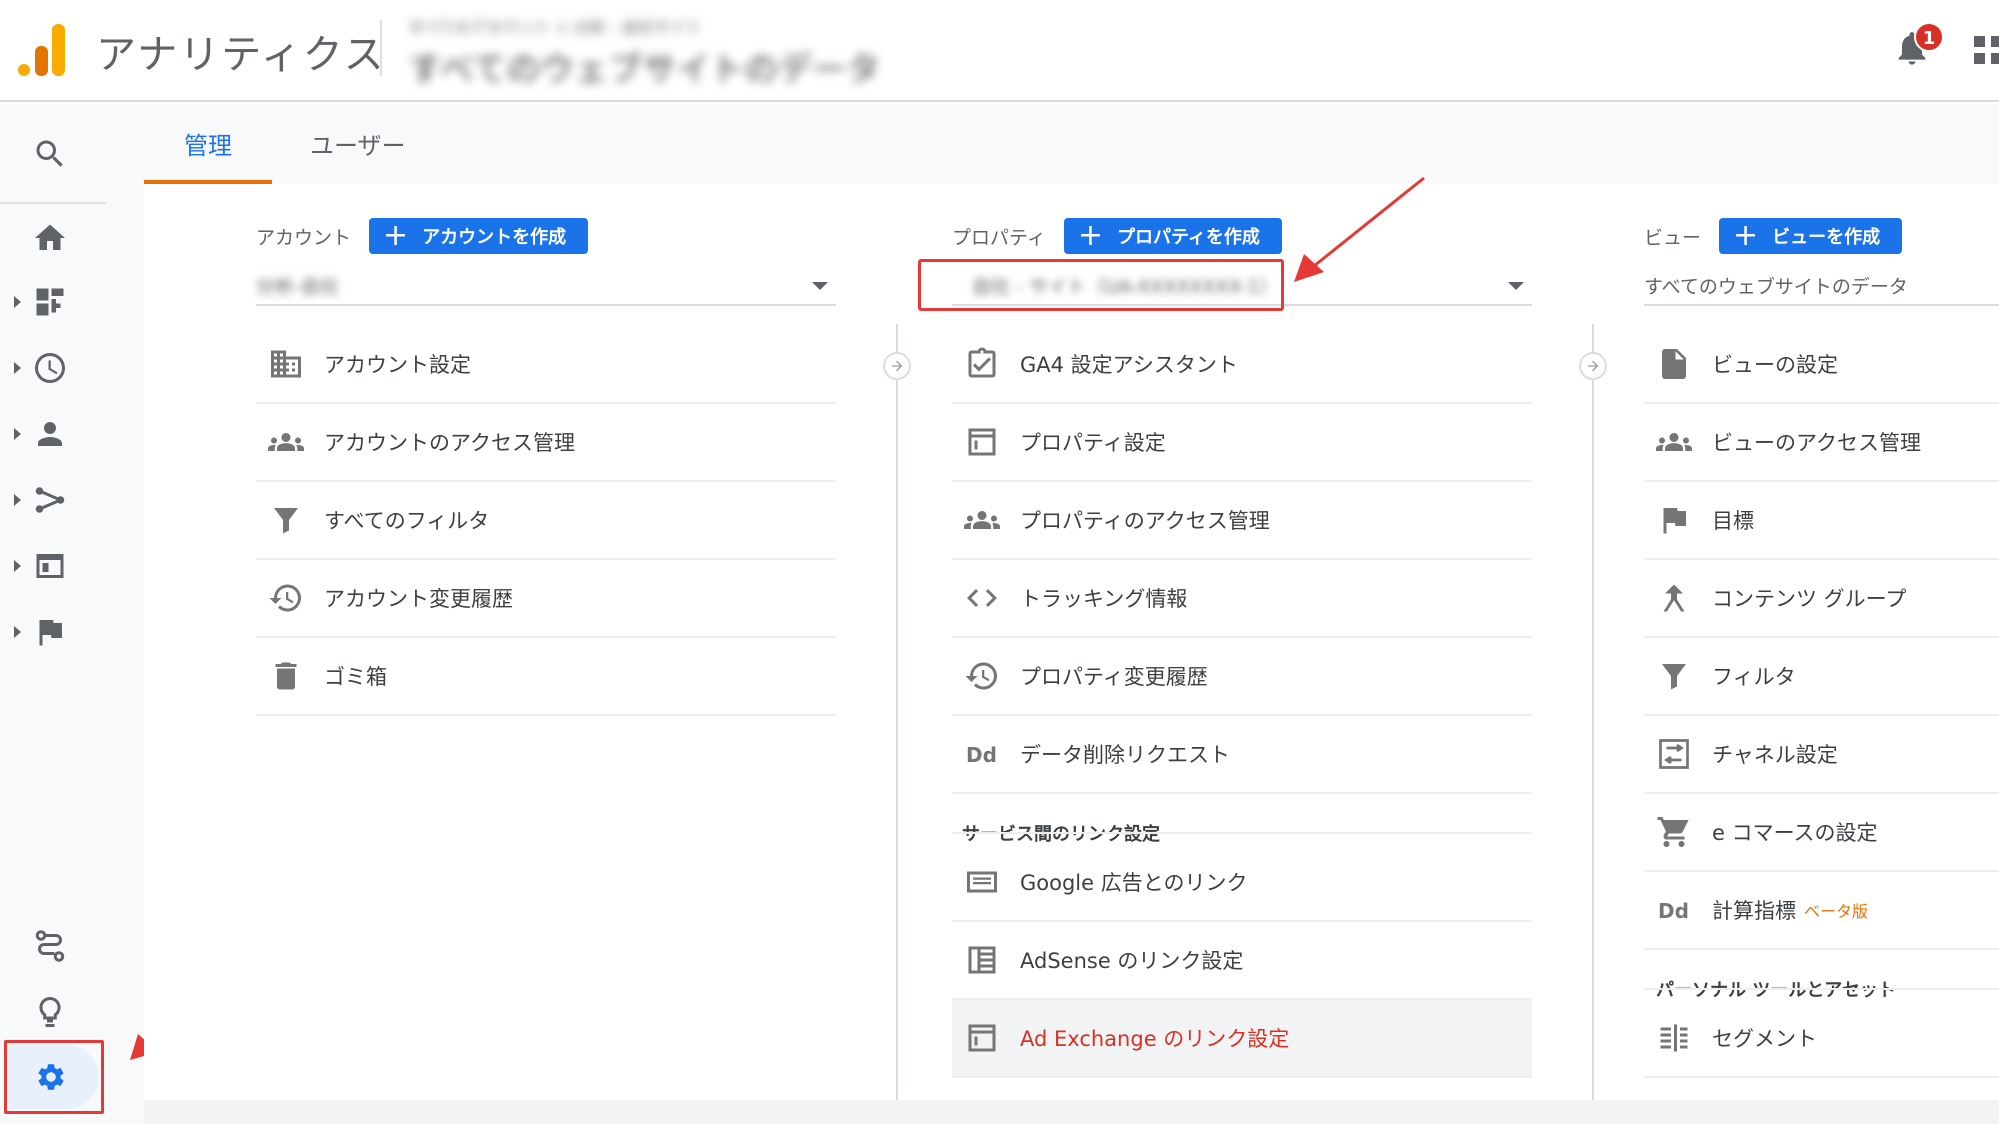 The width and height of the screenshot is (1999, 1124). What do you see at coordinates (50, 632) in the screenshot?
I see `conversions-flag-icon` at bounding box center [50, 632].